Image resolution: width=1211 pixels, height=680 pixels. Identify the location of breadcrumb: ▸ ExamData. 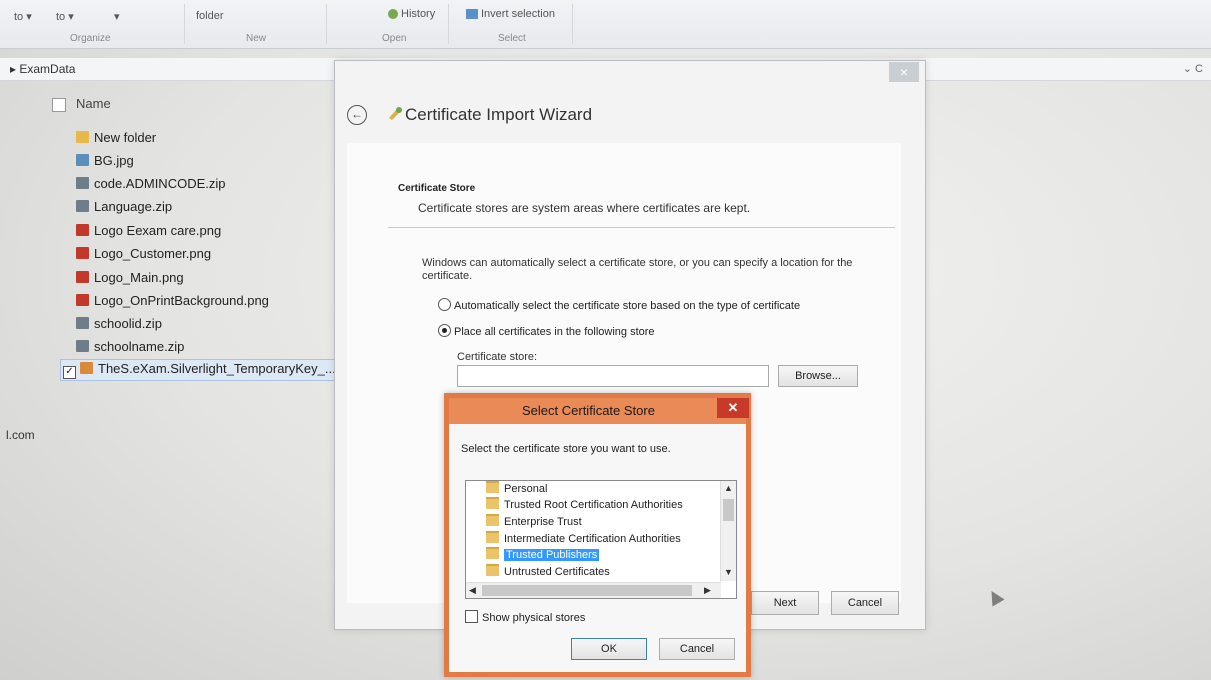
(42, 69).